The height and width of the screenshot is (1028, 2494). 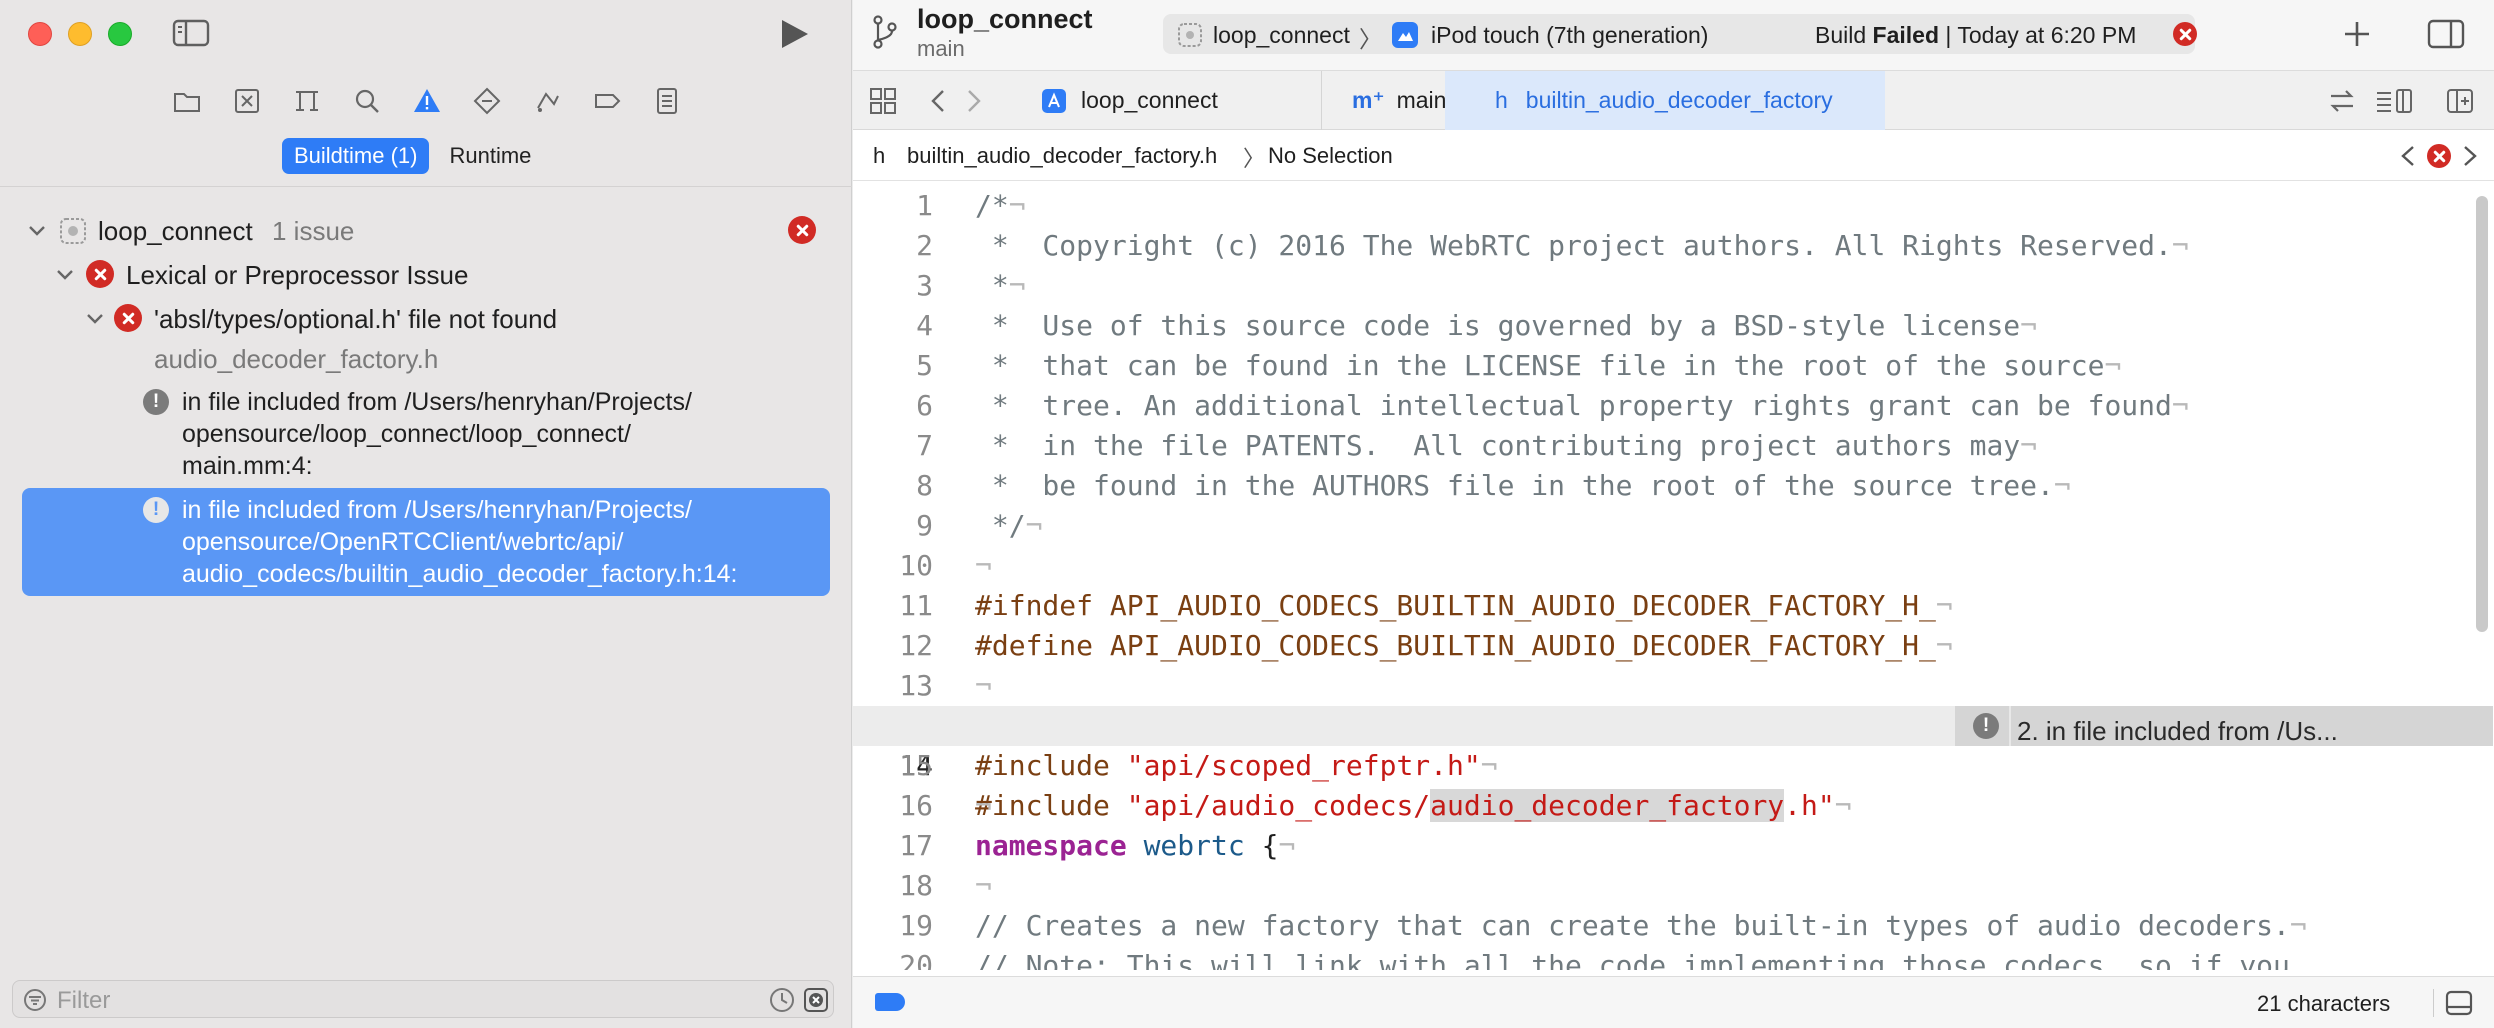 I want to click on jump-bar-selection: No Selection, so click(x=1330, y=156).